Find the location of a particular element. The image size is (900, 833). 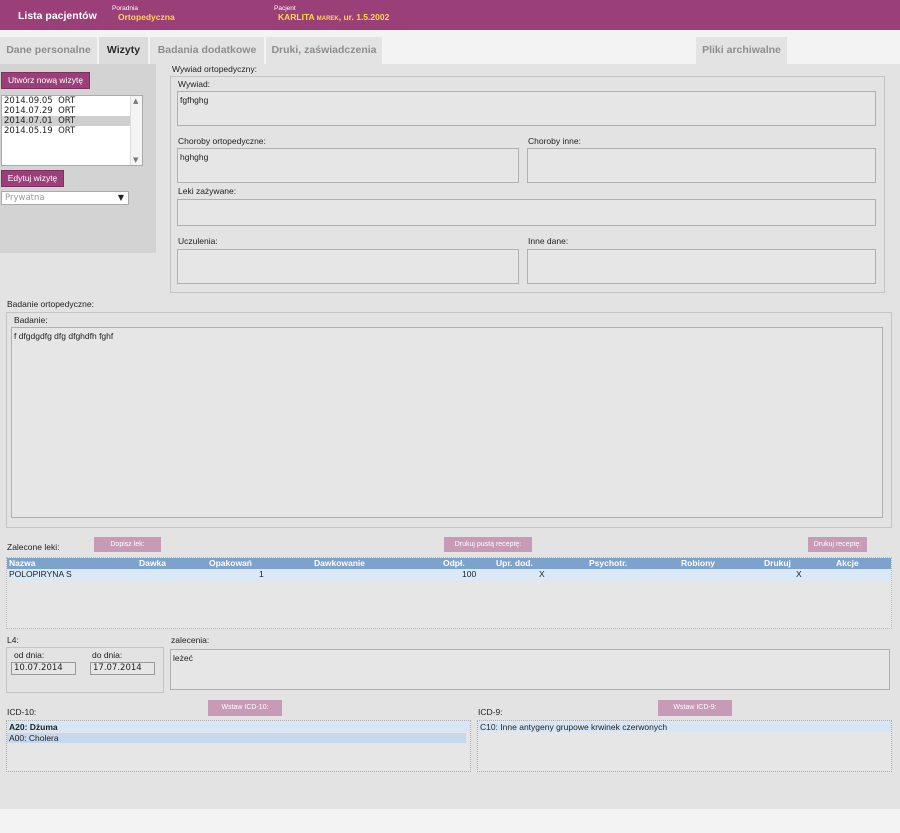

ortho-diseases-label: Choroby ortopedyczne: is located at coordinates (222, 141).